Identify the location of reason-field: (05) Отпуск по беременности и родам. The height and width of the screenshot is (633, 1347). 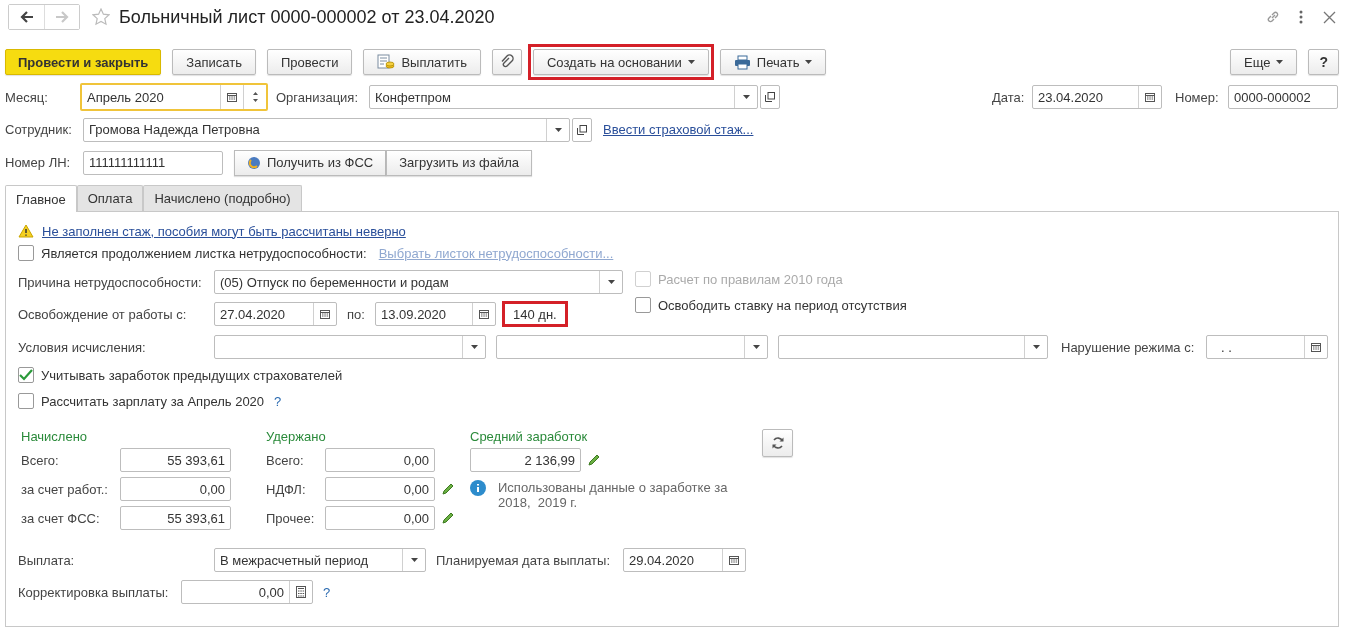
(418, 282).